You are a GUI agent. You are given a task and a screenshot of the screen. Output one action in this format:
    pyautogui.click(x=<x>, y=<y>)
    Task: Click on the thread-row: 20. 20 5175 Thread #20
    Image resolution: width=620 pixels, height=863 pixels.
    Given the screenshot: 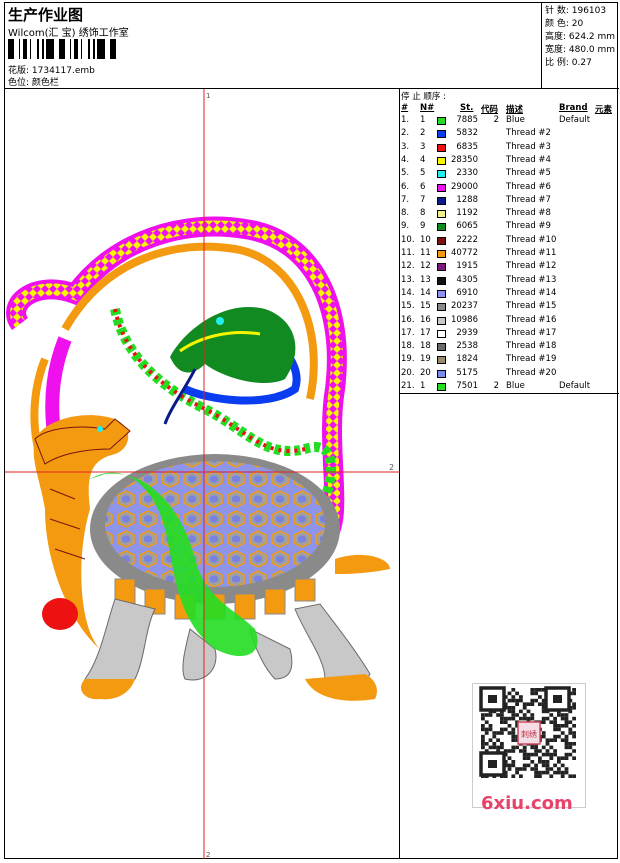 What is the action you would take?
    pyautogui.click(x=509, y=374)
    